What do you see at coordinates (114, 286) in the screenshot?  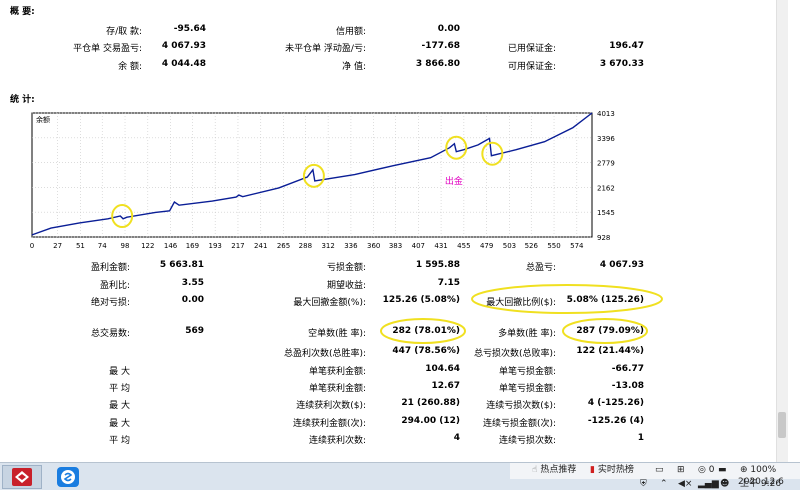 I see `stat-label: 盈利比:` at bounding box center [114, 286].